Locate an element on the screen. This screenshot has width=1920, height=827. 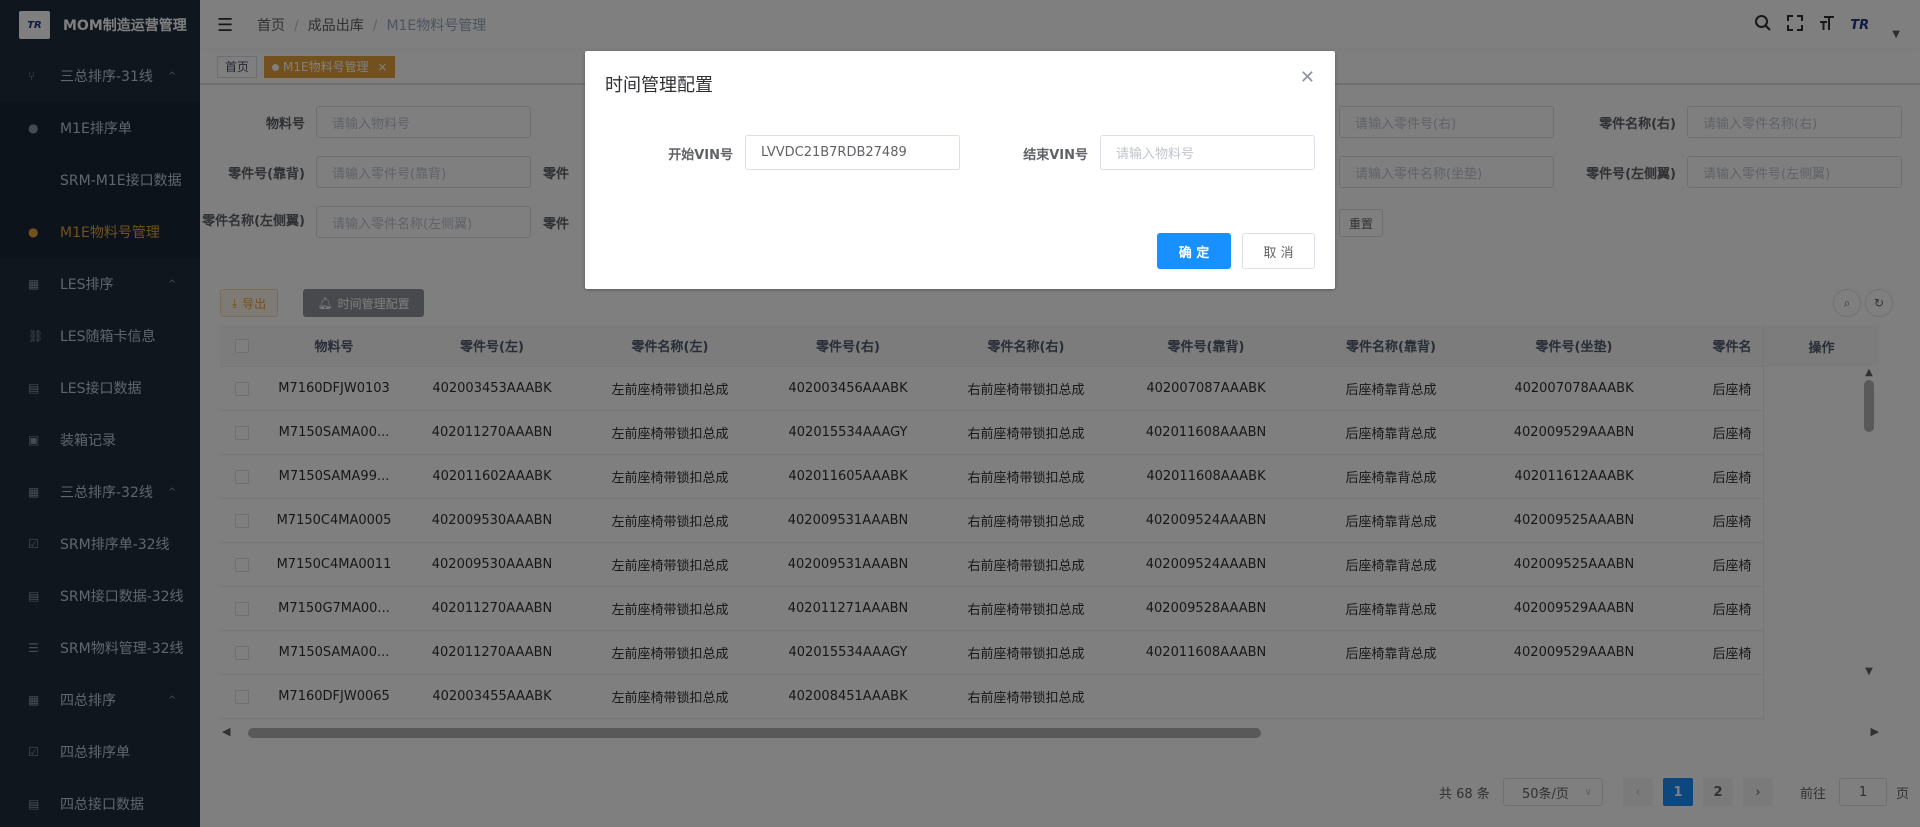
start-vin-input: LVVDC21B7RDB27489 is located at coordinates (852, 152).